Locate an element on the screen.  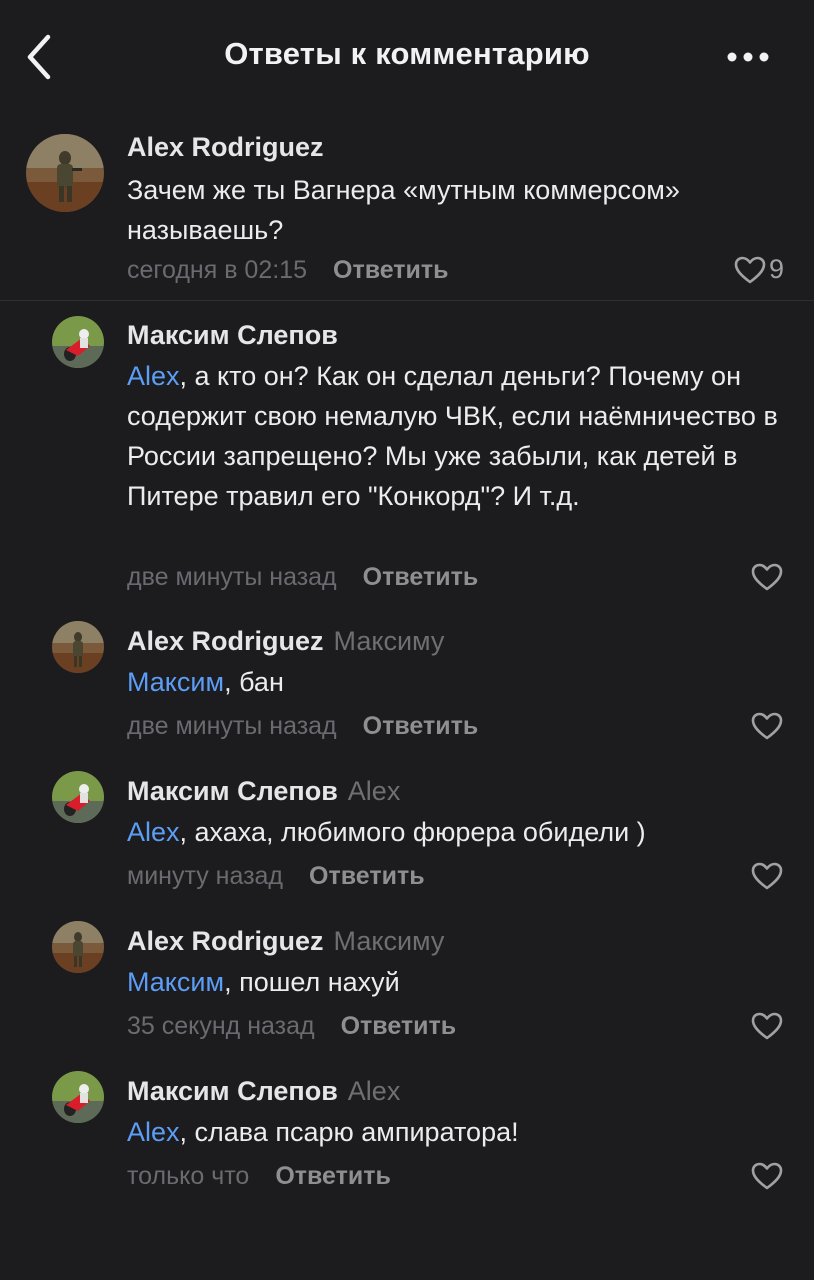
comment-meta: сегодня в 02:15 Ответить is located at coordinates (288, 270).